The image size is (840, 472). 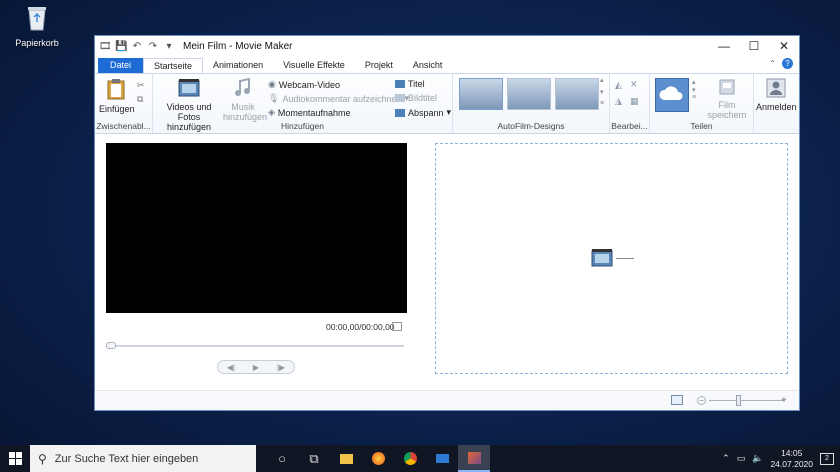 I want to click on credits-button: Abspann ▾, so click(x=423, y=112).